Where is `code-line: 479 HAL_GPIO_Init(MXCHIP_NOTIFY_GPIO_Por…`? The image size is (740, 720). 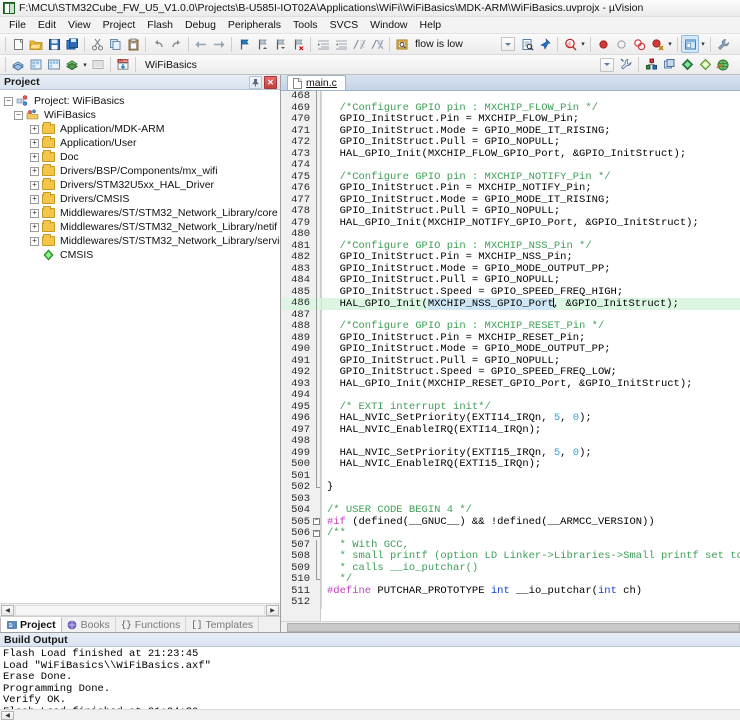
code-line: 479 HAL_GPIO_Init(MXCHIP_NOTIFY_GPIO_Por… is located at coordinates (510, 223).